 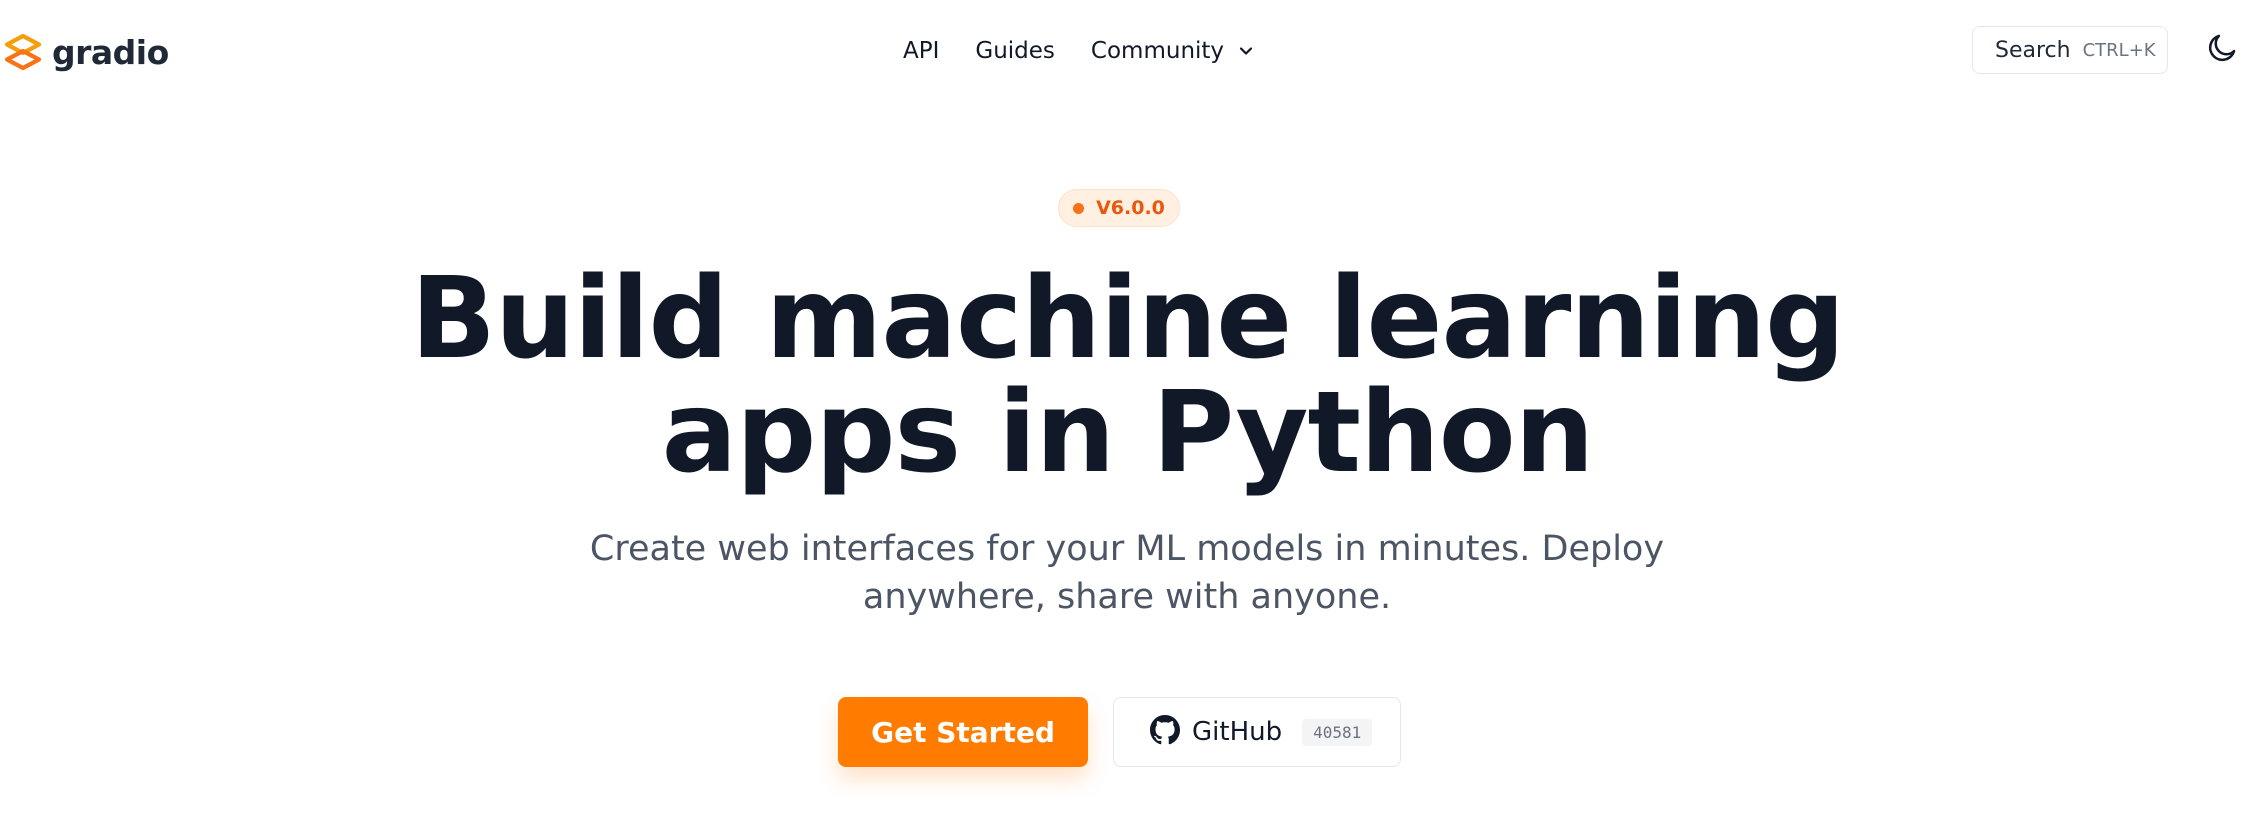 I want to click on logo-text: gradio, so click(x=110, y=52).